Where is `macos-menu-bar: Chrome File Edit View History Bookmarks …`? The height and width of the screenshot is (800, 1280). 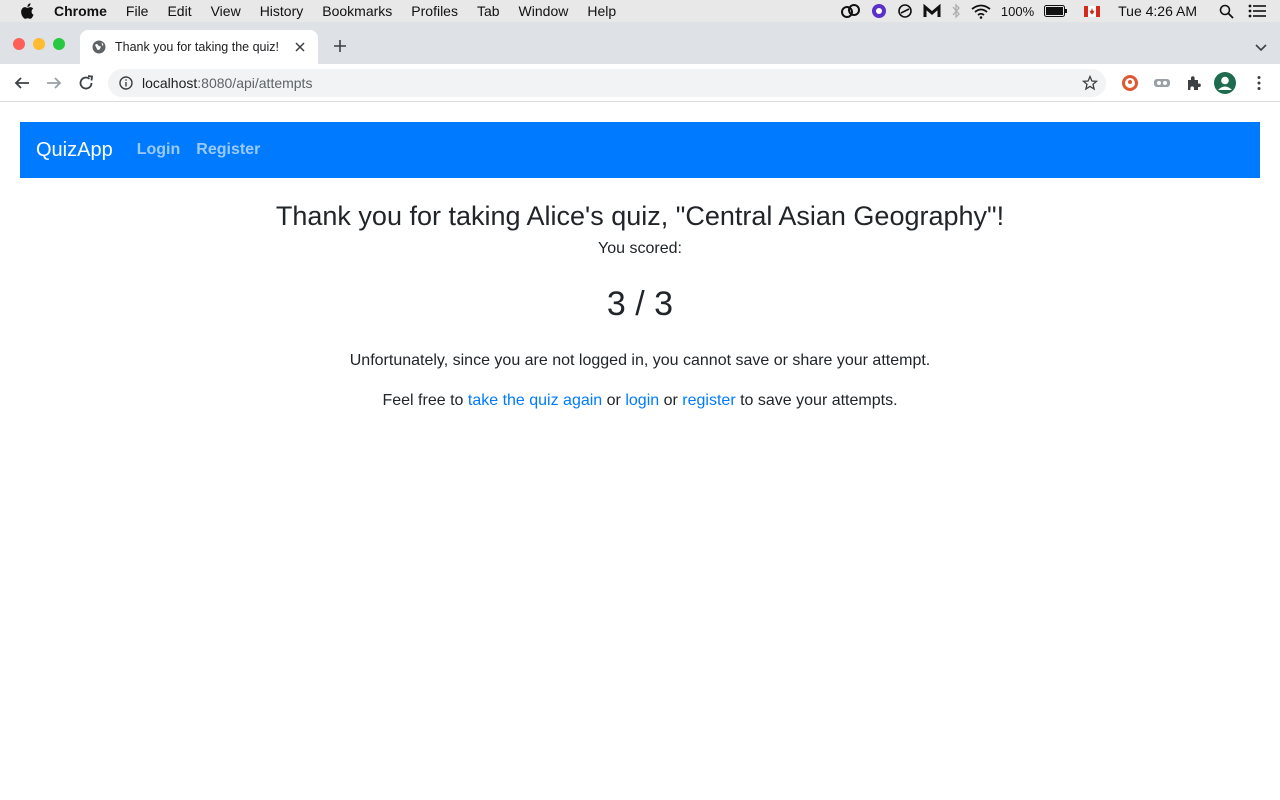 macos-menu-bar: Chrome File Edit View History Bookmarks … is located at coordinates (640, 11).